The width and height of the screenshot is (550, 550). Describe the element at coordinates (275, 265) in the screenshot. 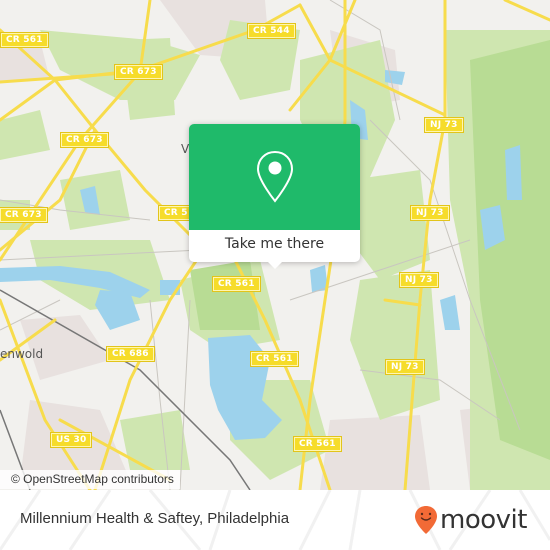

I see `popup-tail` at that location.